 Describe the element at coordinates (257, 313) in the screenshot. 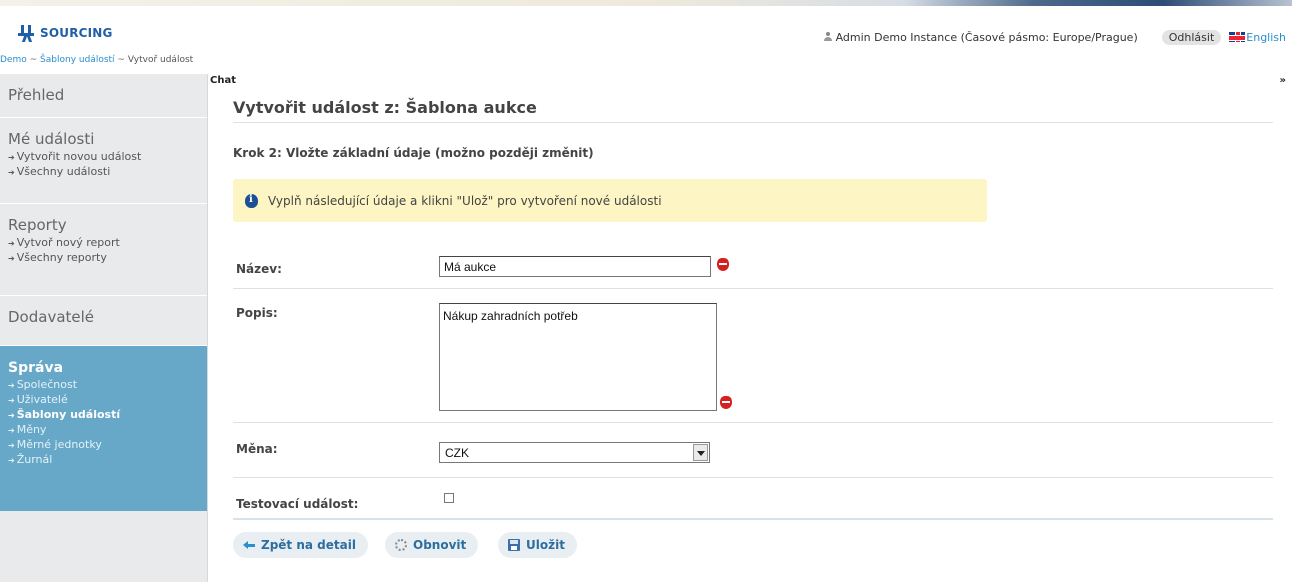

I see `description-label: Popis:` at that location.